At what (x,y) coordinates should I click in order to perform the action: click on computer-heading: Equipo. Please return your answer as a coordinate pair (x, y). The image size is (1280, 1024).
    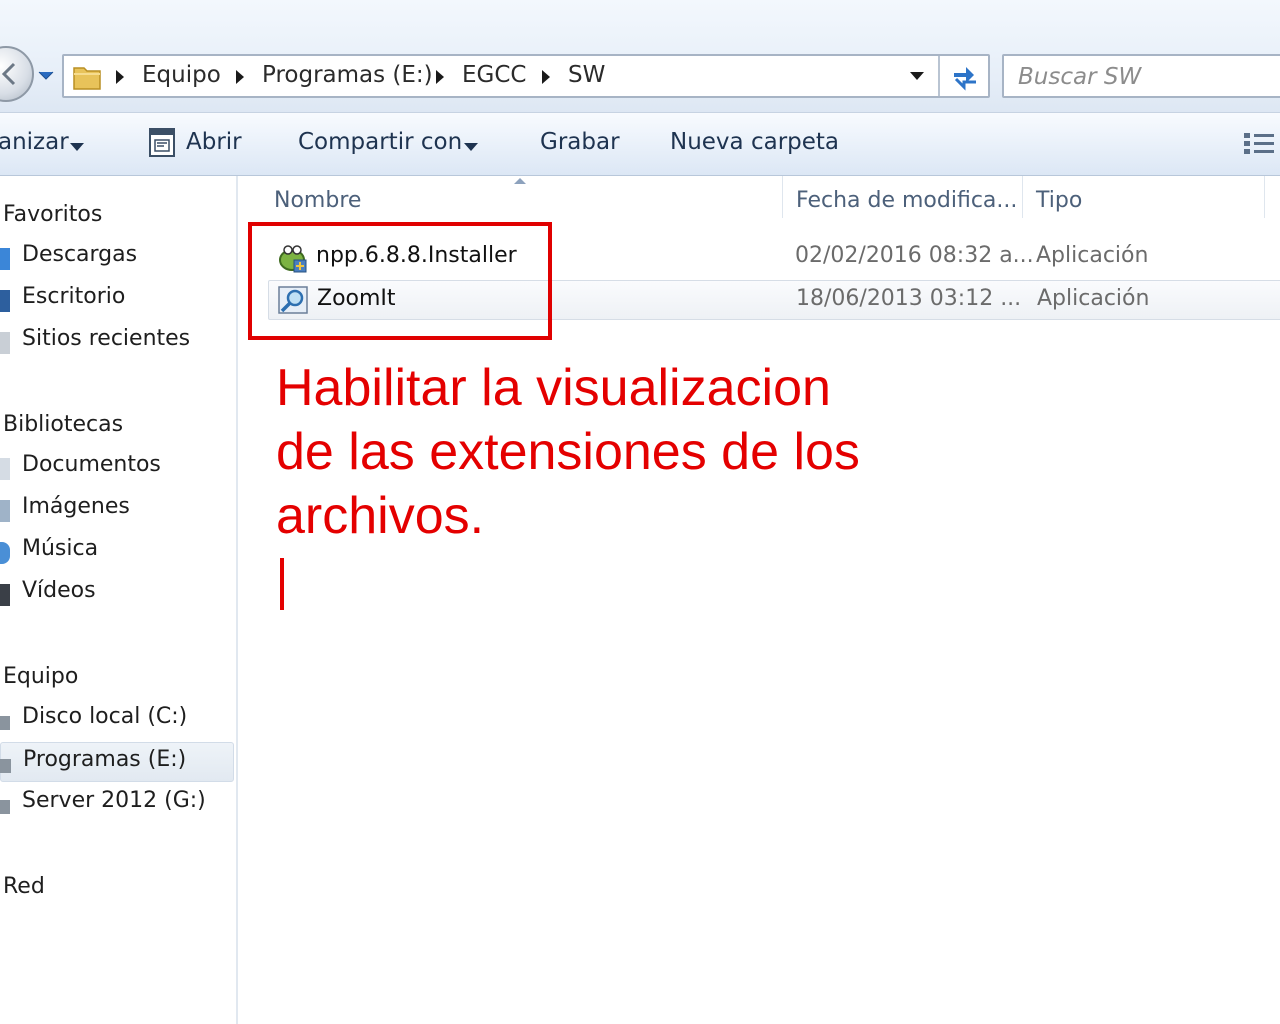
    Looking at the image, I should click on (40, 676).